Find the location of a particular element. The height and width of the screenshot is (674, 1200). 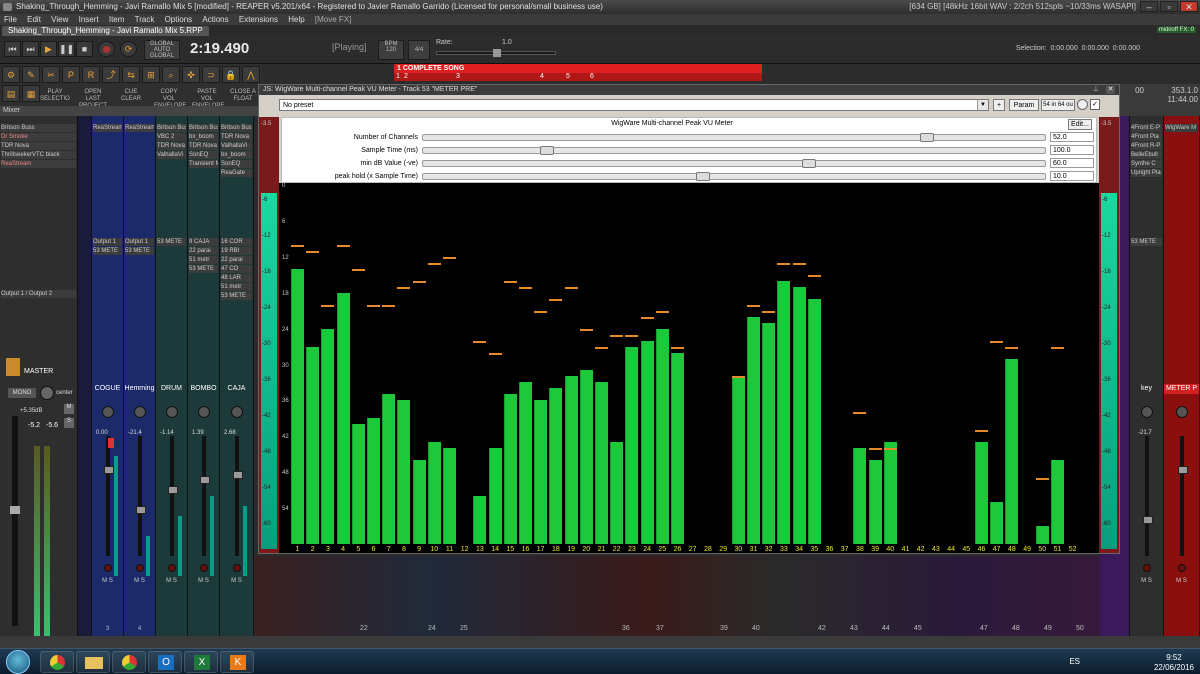

language-indicator: ES is located at coordinates (1074, 661).